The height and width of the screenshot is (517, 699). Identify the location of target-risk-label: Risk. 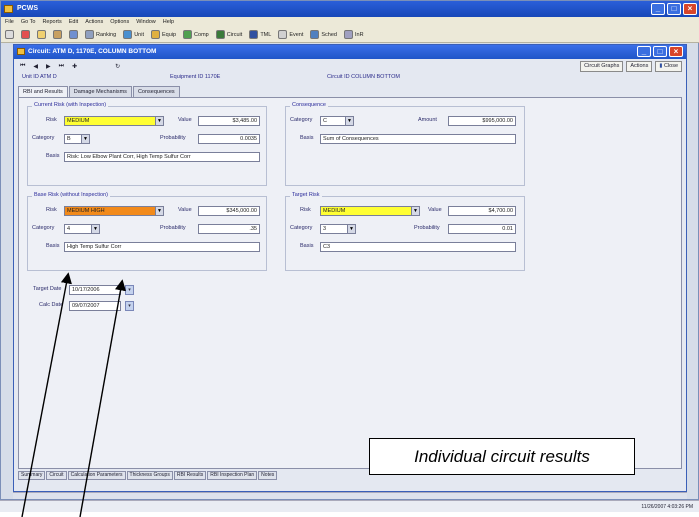
(305, 210).